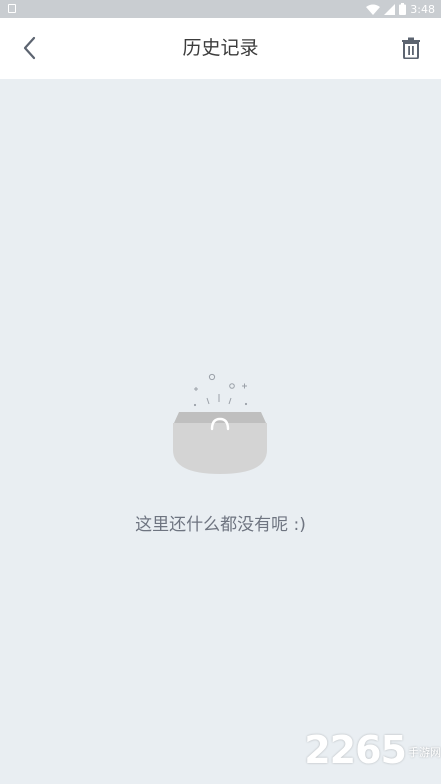 This screenshot has width=441, height=784. I want to click on notification-icon, so click(12, 8).